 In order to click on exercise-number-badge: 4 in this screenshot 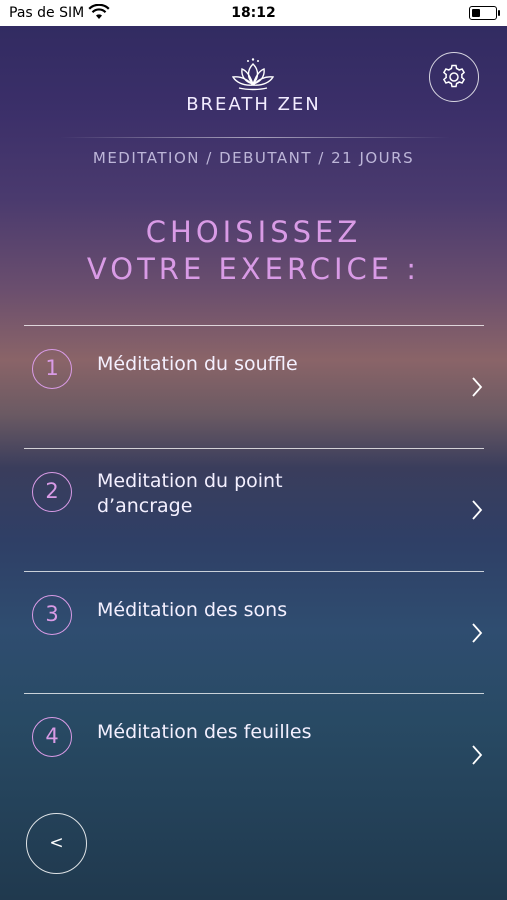, I will do `click(52, 737)`.